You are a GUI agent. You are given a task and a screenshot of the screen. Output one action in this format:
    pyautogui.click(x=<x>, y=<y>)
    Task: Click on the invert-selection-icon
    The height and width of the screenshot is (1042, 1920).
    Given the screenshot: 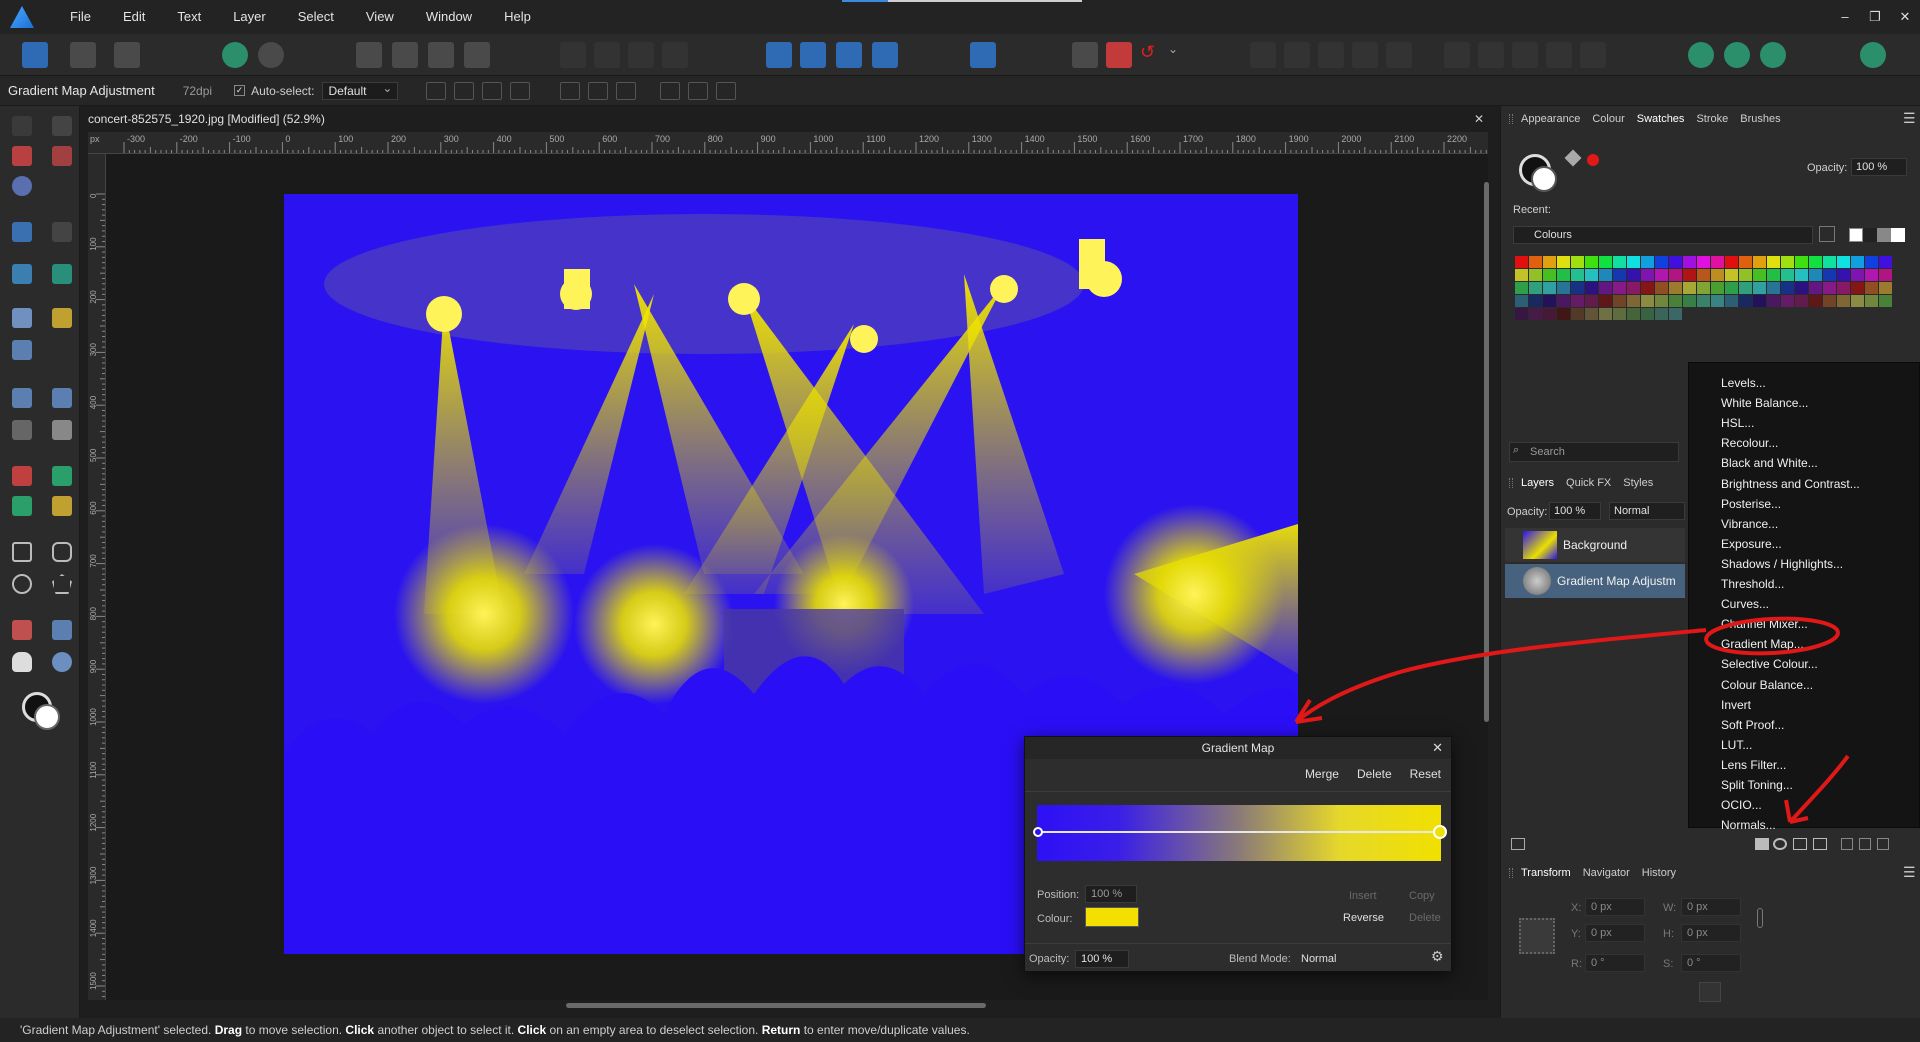 What is the action you would take?
    pyautogui.click(x=441, y=55)
    